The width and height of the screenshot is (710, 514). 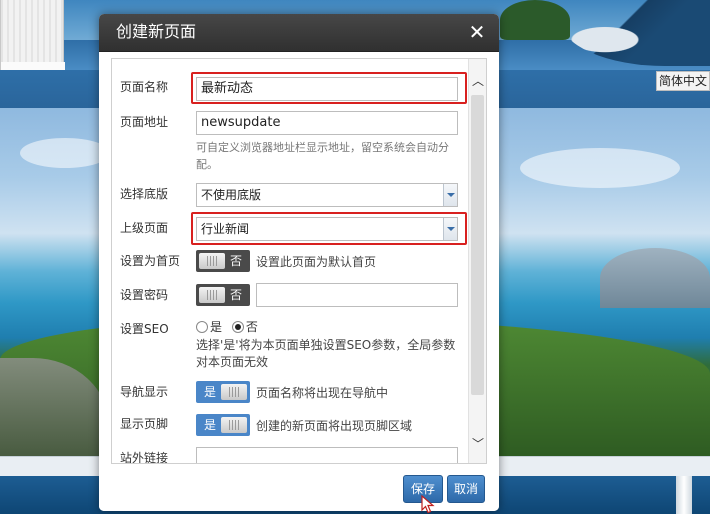 I want to click on set-seo-label: 设置SEO, so click(x=144, y=329).